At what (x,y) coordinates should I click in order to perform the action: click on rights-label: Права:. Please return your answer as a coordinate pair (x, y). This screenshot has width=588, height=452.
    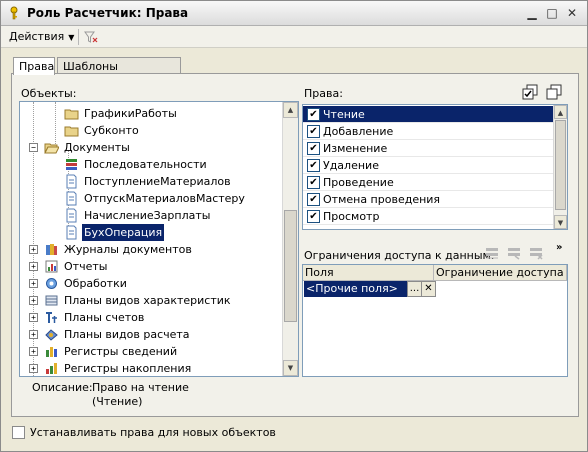
    Looking at the image, I should click on (323, 93).